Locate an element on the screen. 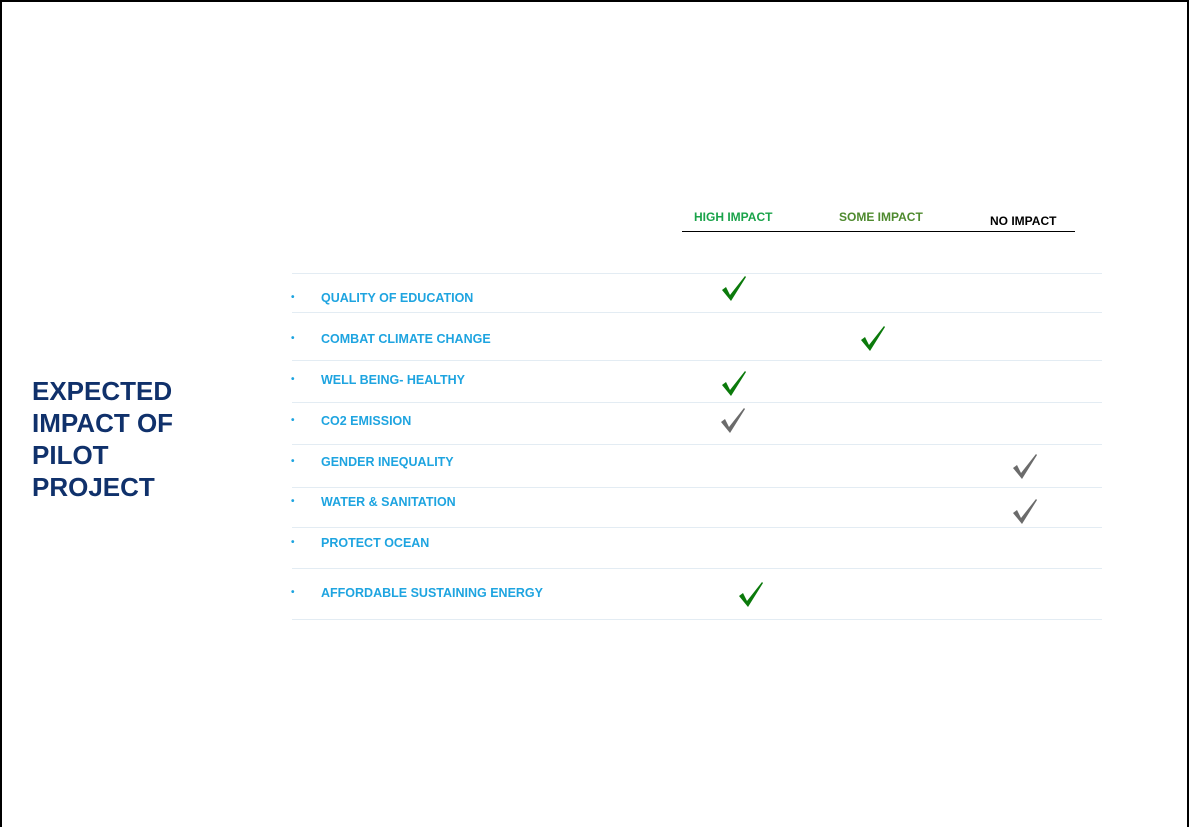 The image size is (1189, 827). header-divider is located at coordinates (878, 231).